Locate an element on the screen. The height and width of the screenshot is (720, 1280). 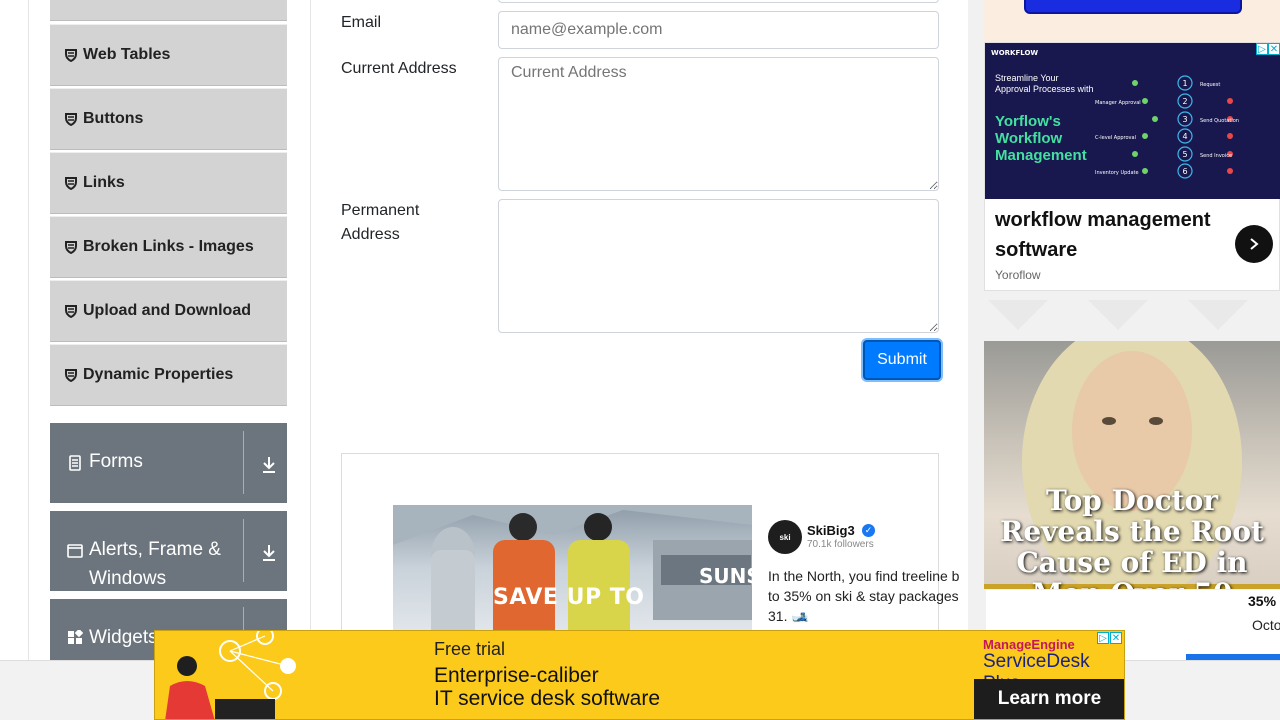
overflow-text-1: 35% is located at coordinates (1262, 601).